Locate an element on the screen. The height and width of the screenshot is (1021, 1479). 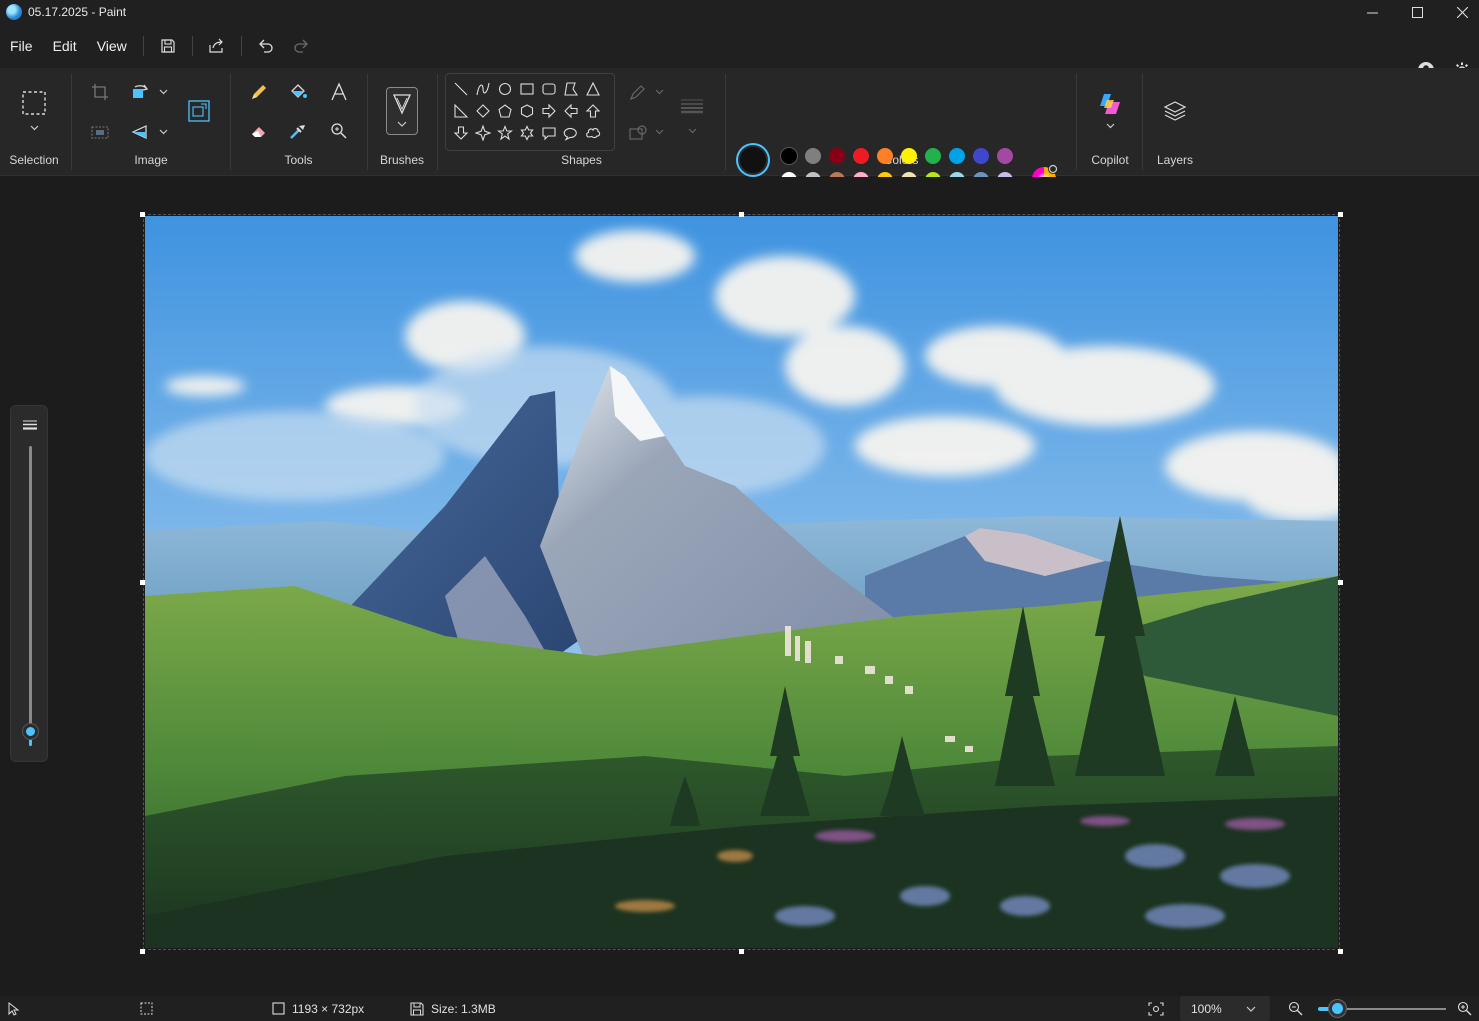
menu-bar: File Edit View is located at coordinates (739, 51).